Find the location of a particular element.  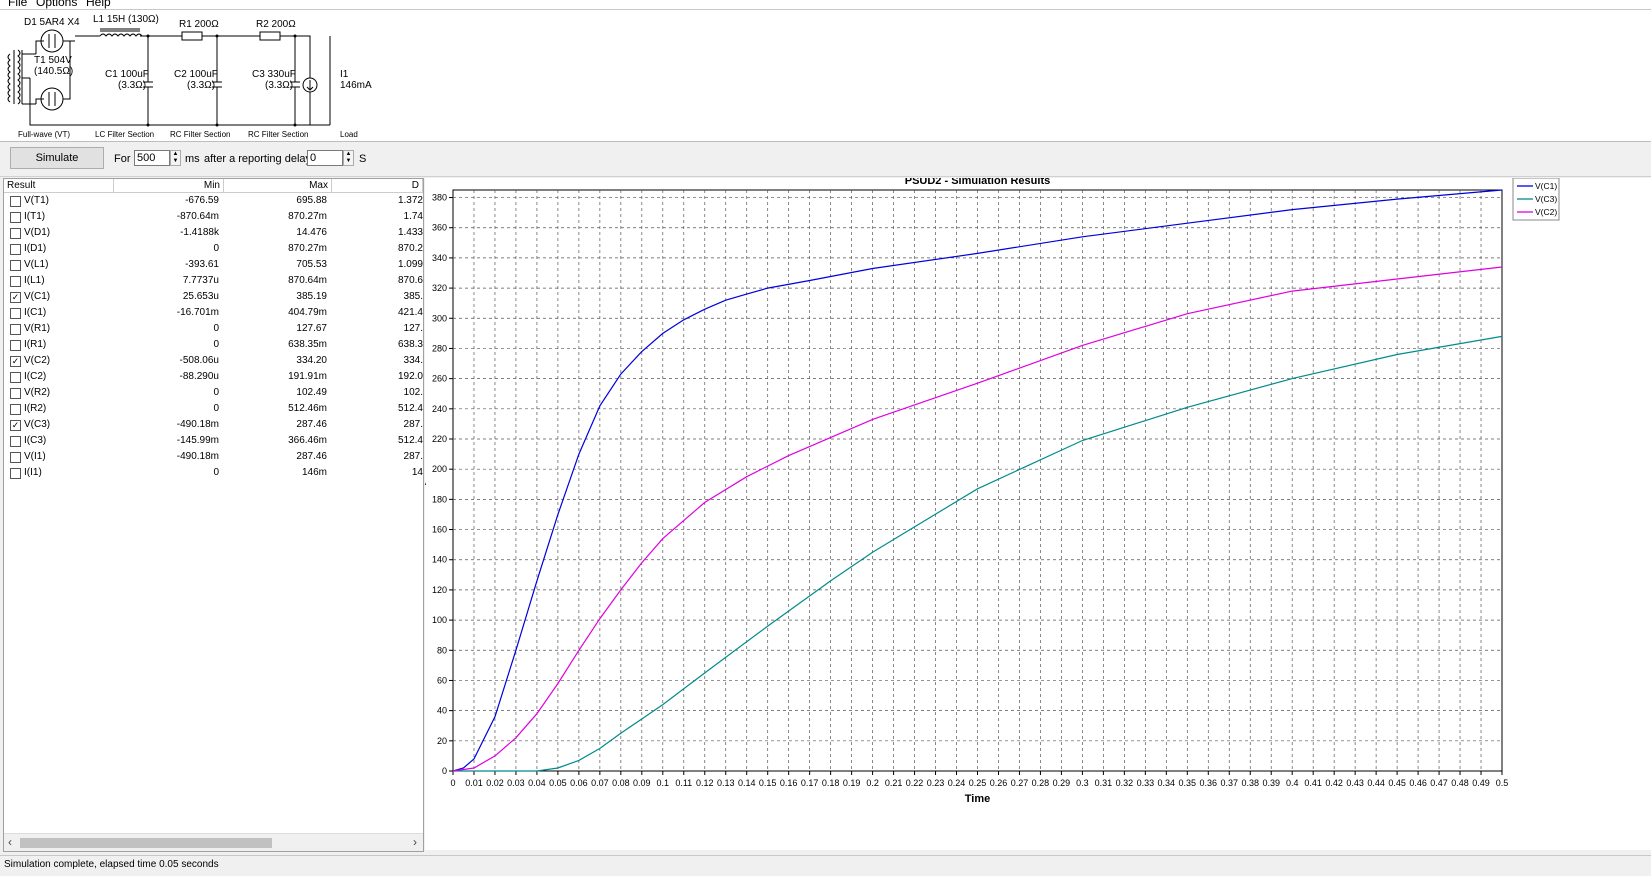

c1-label: C1 100uF is located at coordinates (127, 74).